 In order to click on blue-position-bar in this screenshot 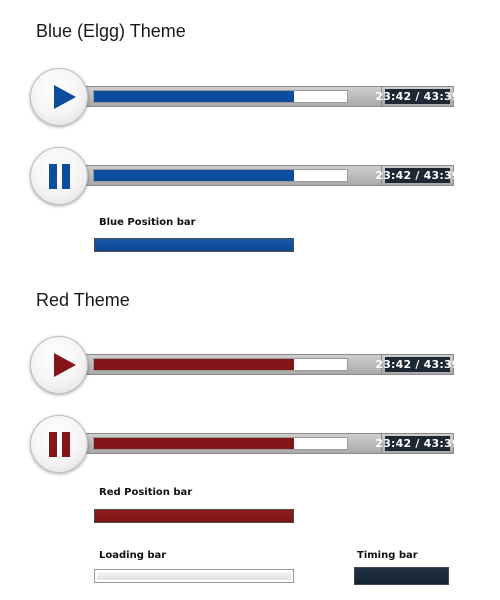, I will do `click(194, 245)`.